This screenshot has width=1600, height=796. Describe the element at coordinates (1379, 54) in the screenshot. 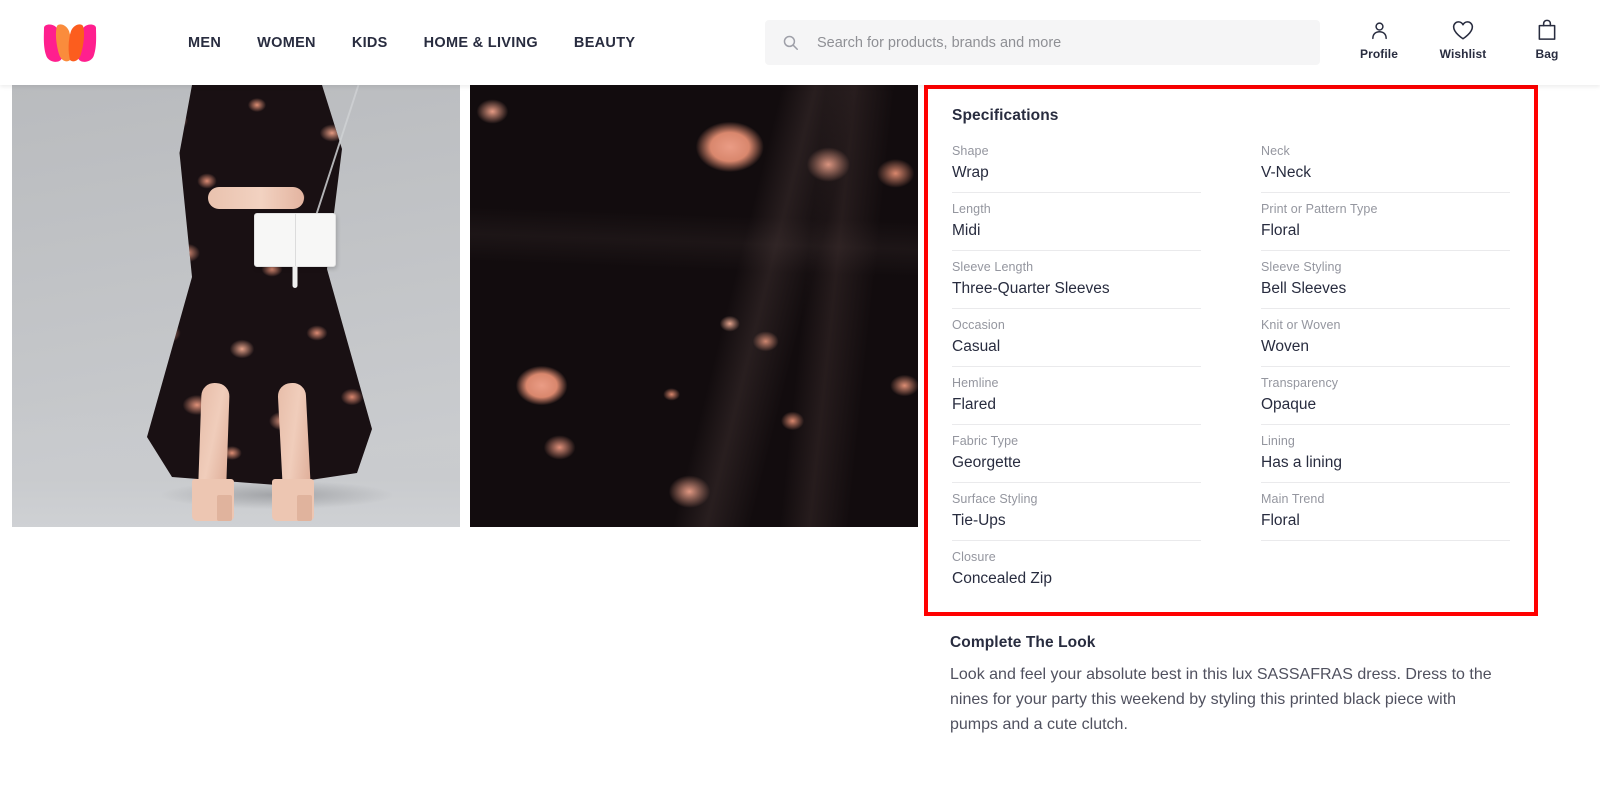

I see `profile-label: Profile` at that location.